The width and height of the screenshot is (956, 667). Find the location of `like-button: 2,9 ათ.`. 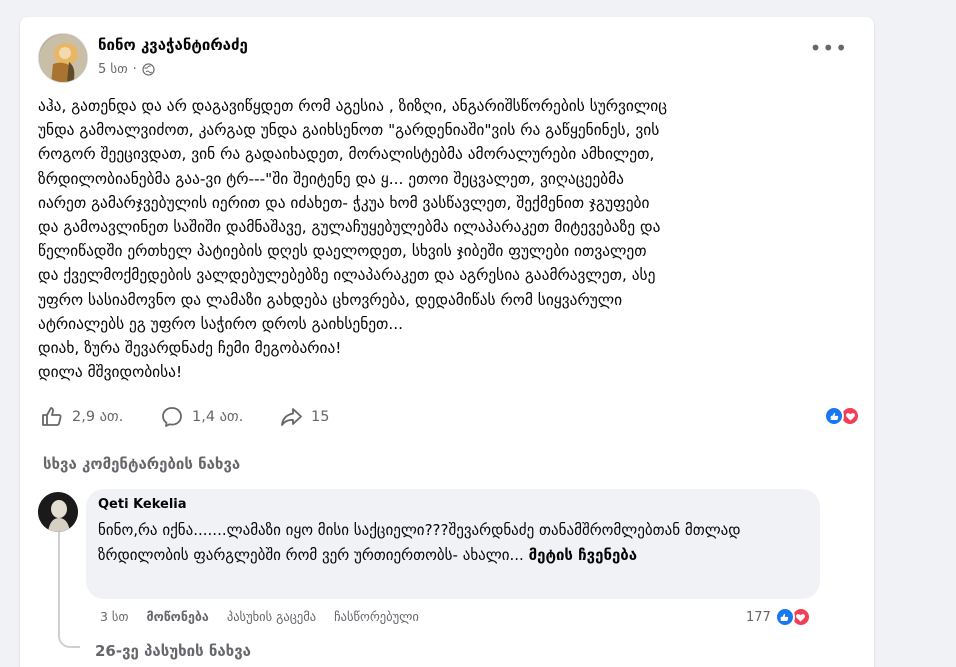

like-button: 2,9 ათ. is located at coordinates (81, 417).